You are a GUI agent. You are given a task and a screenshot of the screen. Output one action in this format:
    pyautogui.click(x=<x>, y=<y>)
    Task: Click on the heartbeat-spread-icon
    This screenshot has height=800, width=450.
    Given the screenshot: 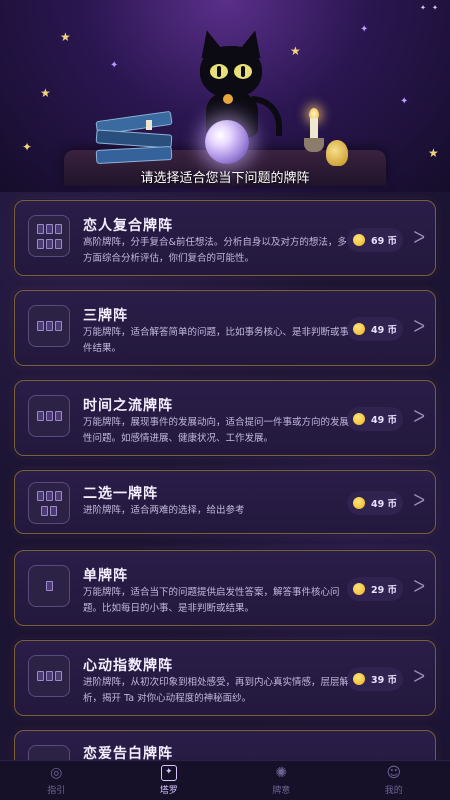 What is the action you would take?
    pyautogui.click(x=49, y=676)
    